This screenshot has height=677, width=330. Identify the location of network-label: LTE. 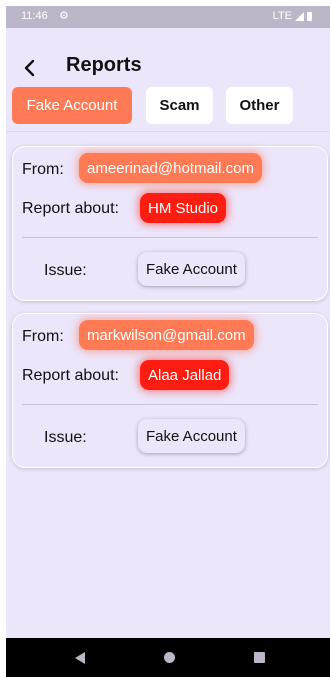
(282, 16).